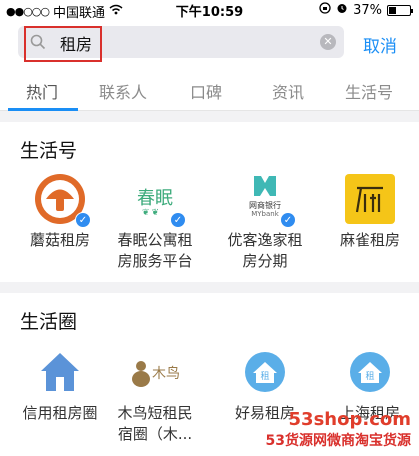  What do you see at coordinates (42, 91) in the screenshot?
I see `tab-popular: 热门` at bounding box center [42, 91].